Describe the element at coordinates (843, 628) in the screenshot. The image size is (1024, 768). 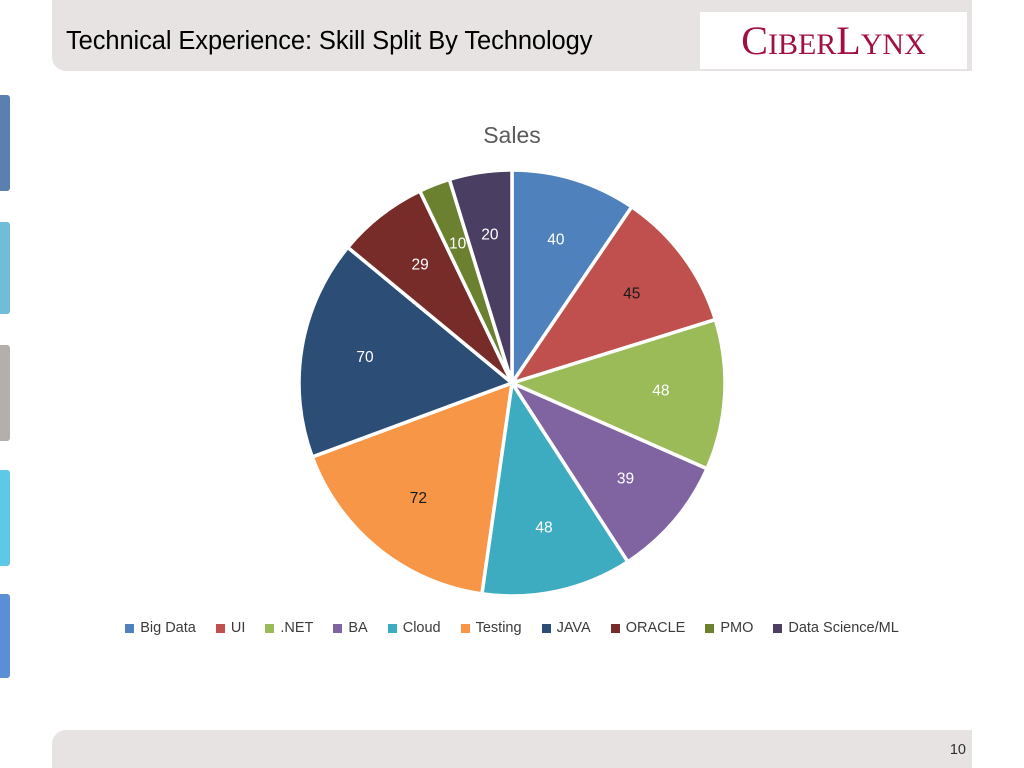
I see `legend-label-data-science-ml: Data Science/ML` at that location.